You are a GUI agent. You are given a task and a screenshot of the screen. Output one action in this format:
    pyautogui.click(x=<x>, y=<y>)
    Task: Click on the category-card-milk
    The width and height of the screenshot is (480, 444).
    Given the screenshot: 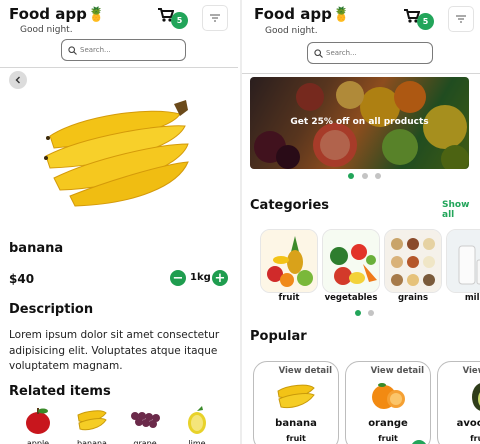 What is the action you would take?
    pyautogui.click(x=463, y=261)
    